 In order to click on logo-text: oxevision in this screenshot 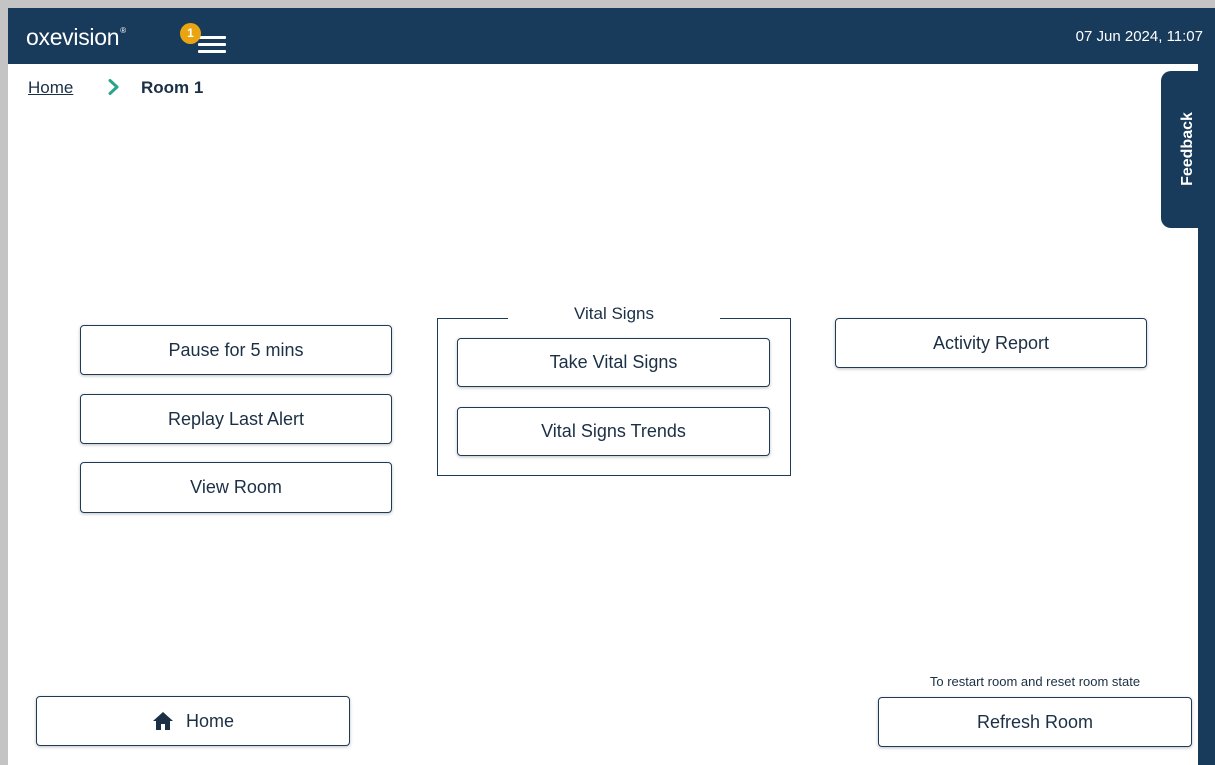, I will do `click(73, 37)`.